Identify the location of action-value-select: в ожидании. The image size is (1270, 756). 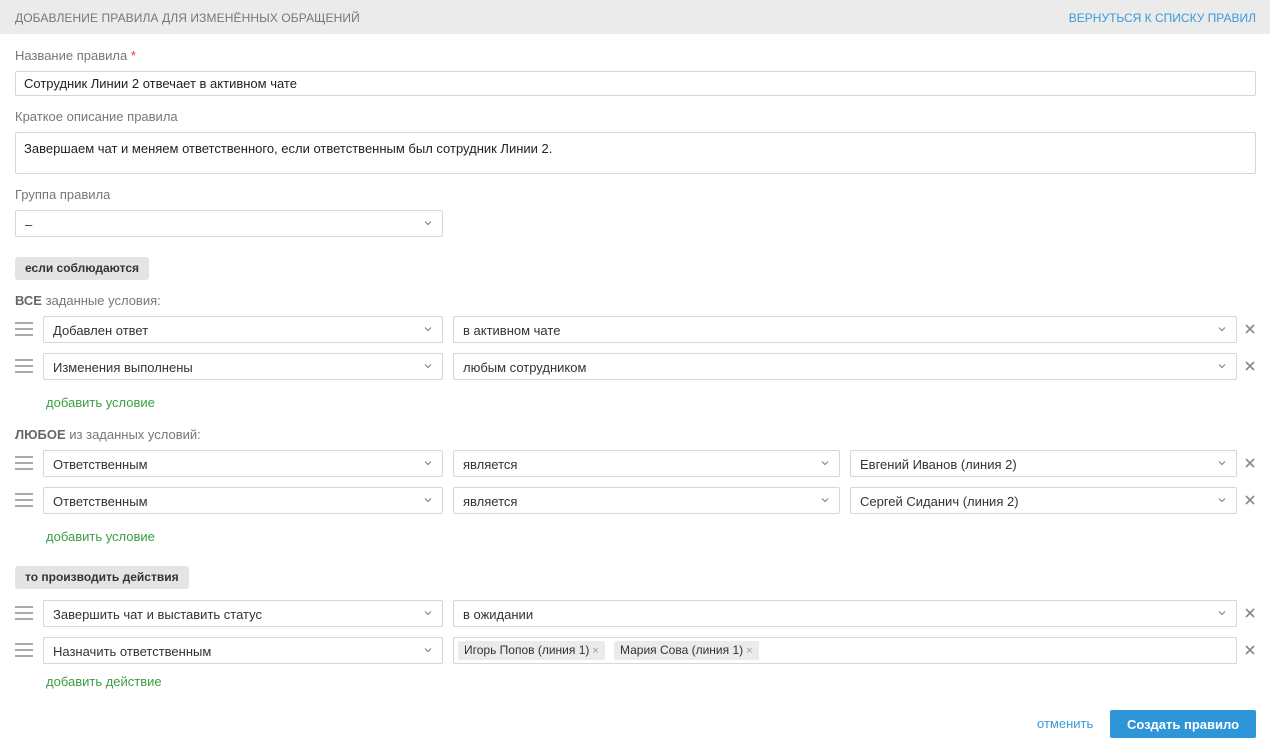
(845, 613).